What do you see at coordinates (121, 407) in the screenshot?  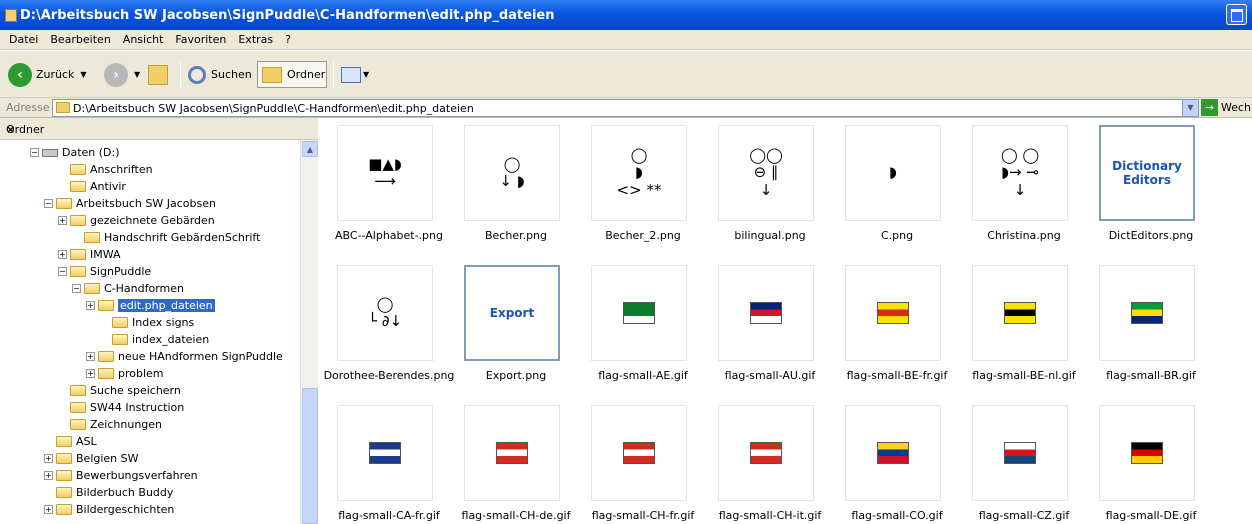 I see `tree-item: SW44 Instruction` at bounding box center [121, 407].